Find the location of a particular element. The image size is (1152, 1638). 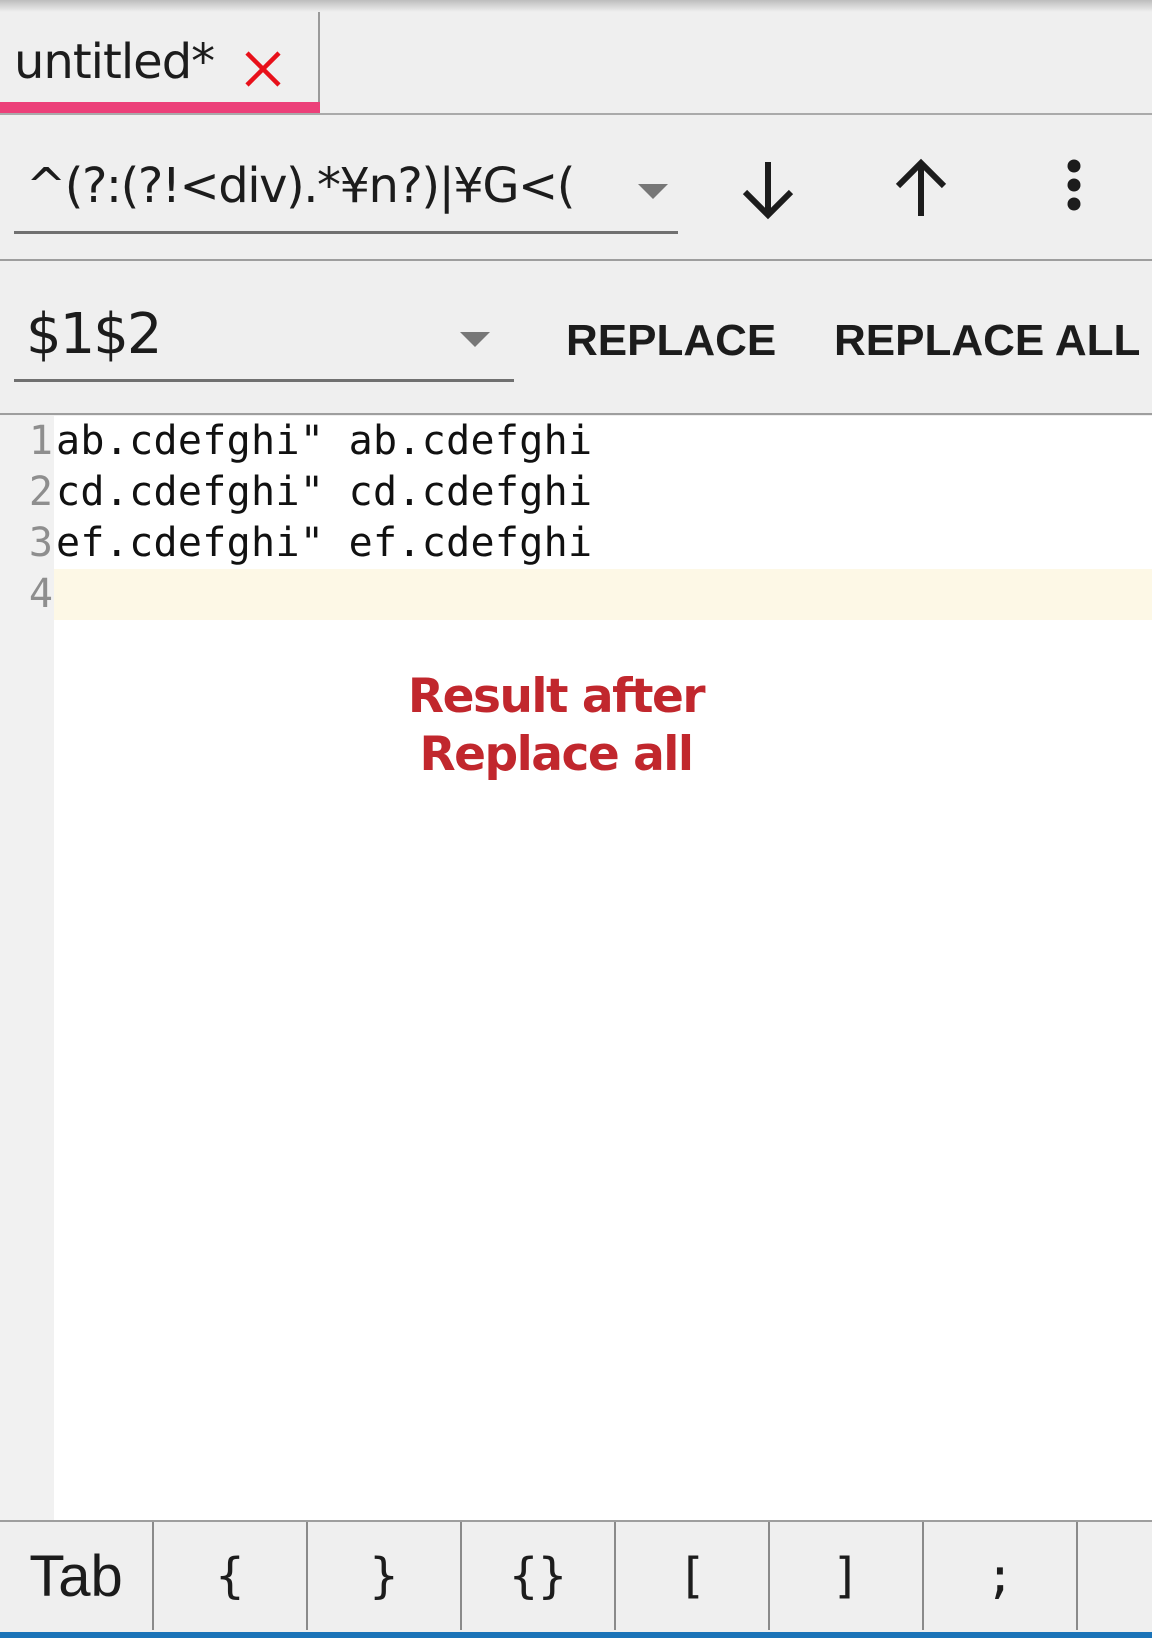

annotation-label: Result after Replace all is located at coordinates (556, 726).